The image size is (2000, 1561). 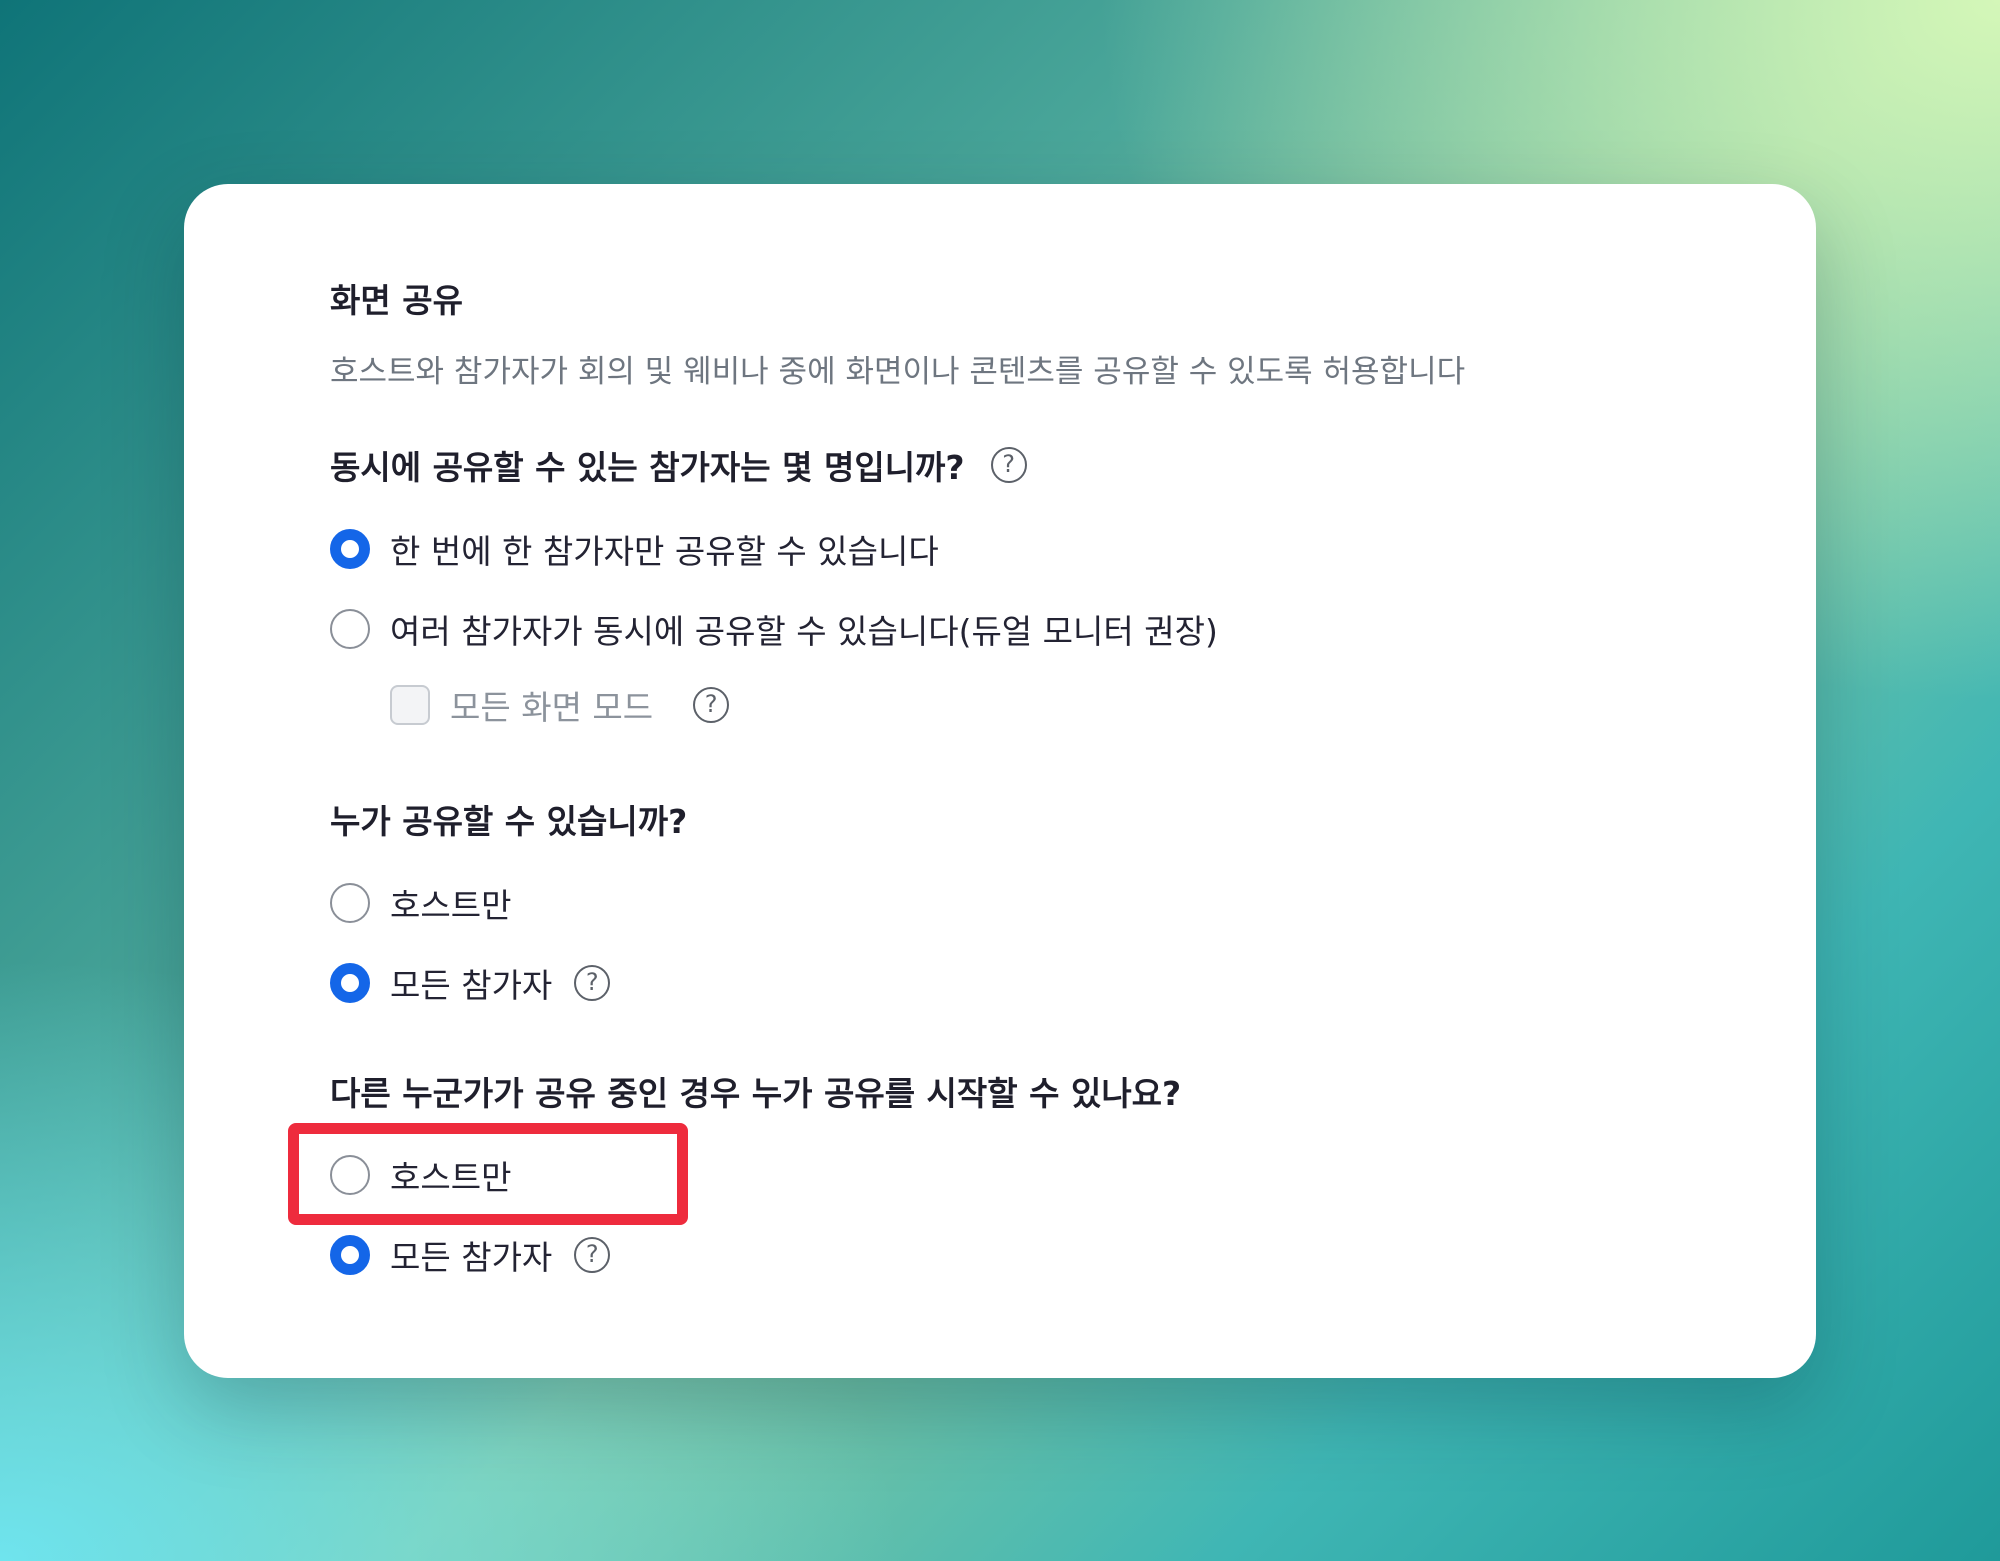 I want to click on question-label: 누가 공유할 수 있습니까?, so click(x=509, y=821).